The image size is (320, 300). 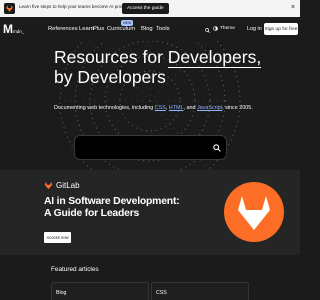 What do you see at coordinates (227, 28) in the screenshot?
I see `theme-label: Theme` at bounding box center [227, 28].